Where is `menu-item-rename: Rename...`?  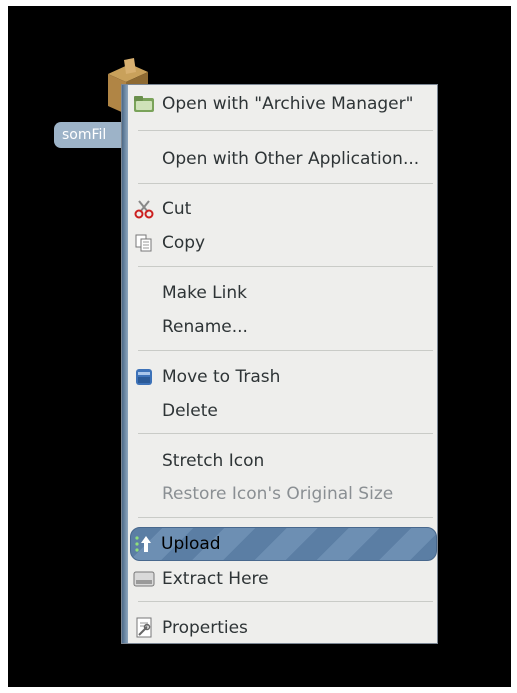 menu-item-rename: Rename... is located at coordinates (283, 327).